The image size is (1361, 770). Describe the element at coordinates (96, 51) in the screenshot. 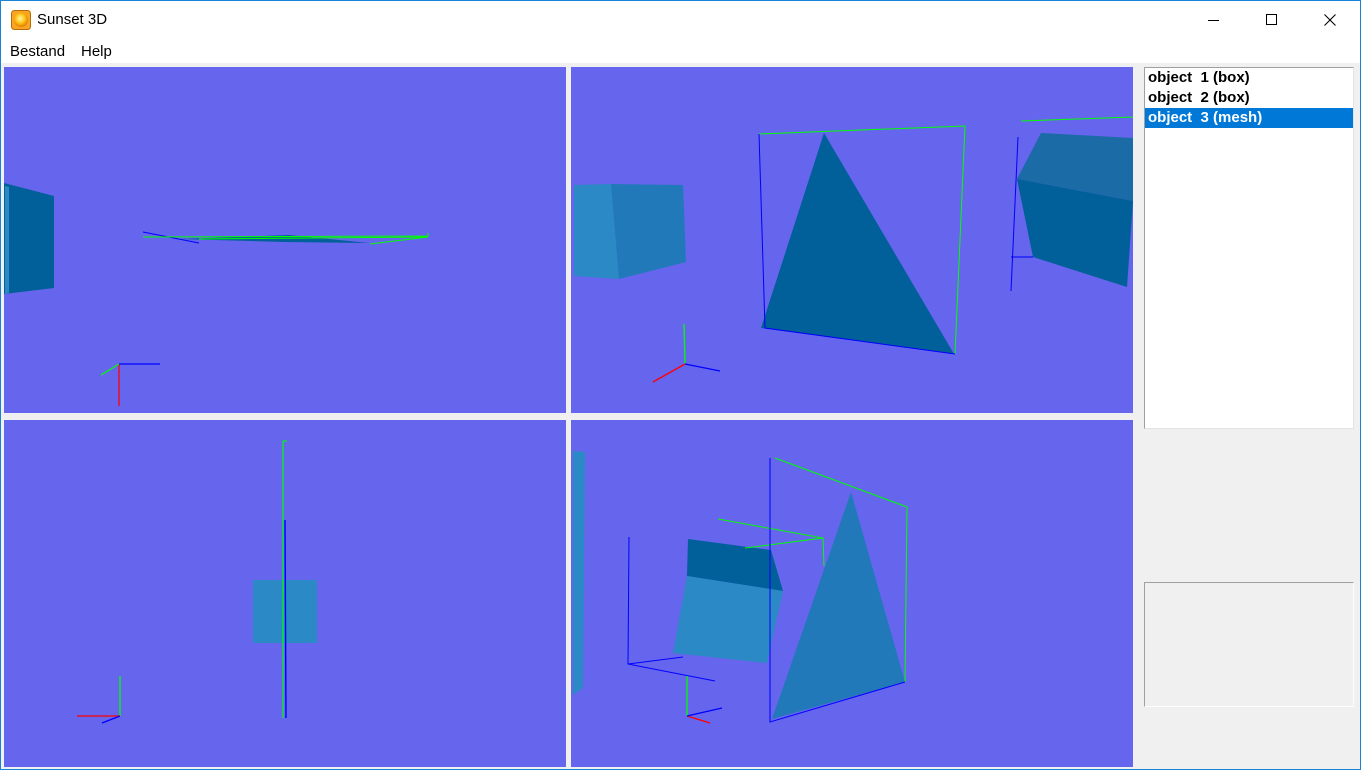

I see `menu-help: Help` at that location.